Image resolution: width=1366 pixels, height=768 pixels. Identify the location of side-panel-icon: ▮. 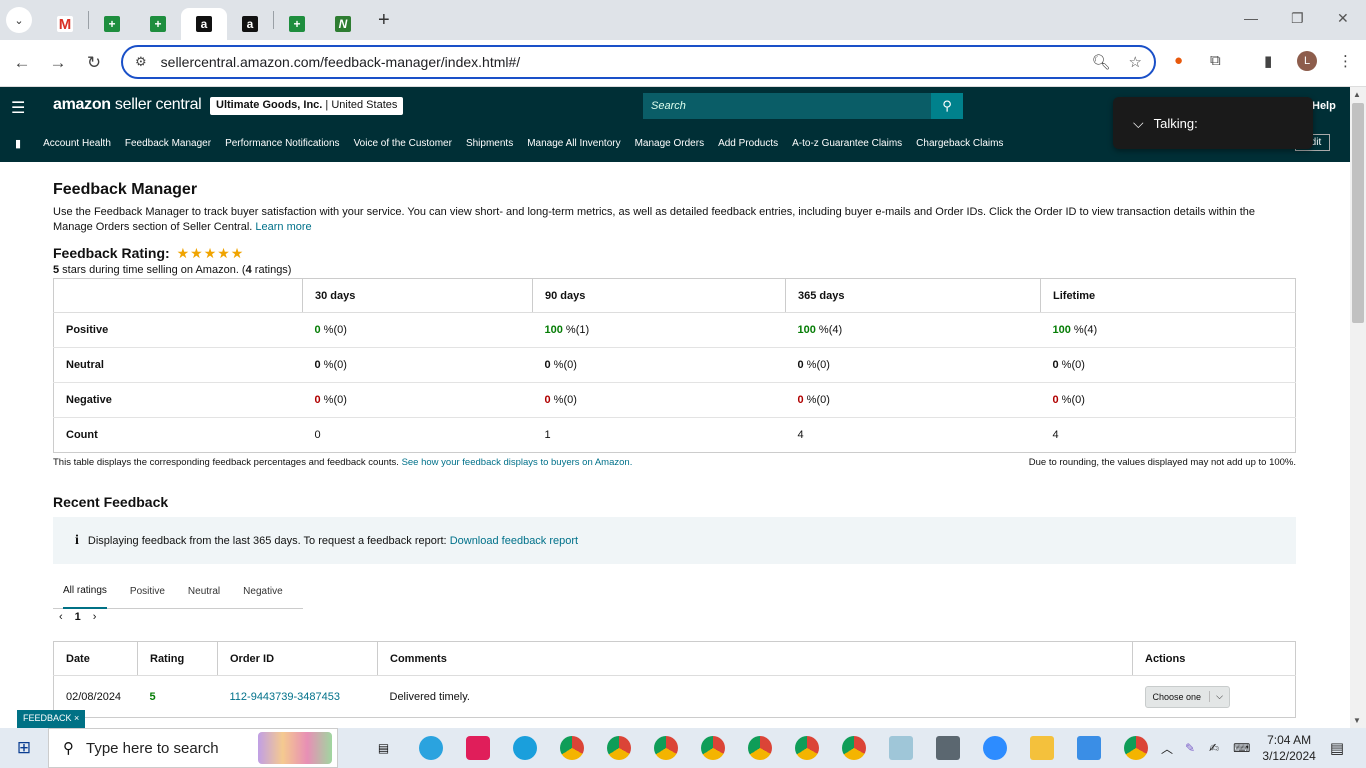
(1268, 61).